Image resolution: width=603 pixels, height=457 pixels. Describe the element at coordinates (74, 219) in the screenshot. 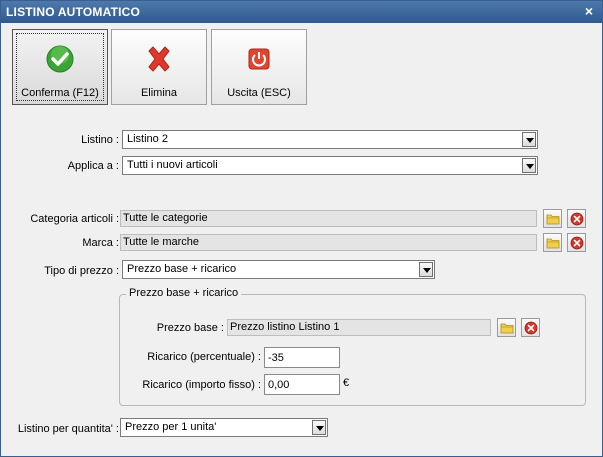

I see `categoria-label: Categoria articoli :` at that location.